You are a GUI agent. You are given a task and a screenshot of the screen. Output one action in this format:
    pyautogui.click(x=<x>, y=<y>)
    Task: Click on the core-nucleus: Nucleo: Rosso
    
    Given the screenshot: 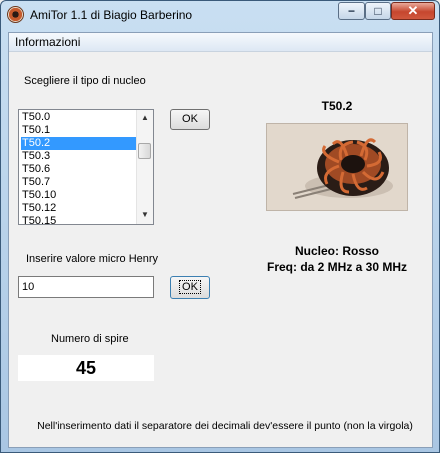 What is the action you would take?
    pyautogui.click(x=336, y=251)
    